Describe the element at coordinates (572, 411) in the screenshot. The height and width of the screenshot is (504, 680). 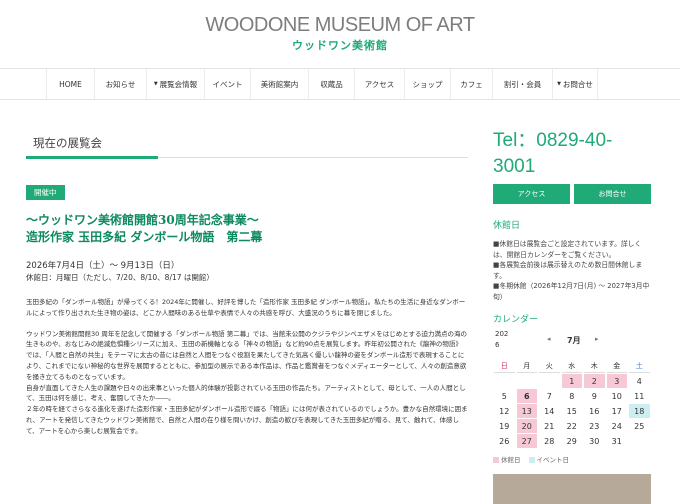
I see `calendar-day: 15` at that location.